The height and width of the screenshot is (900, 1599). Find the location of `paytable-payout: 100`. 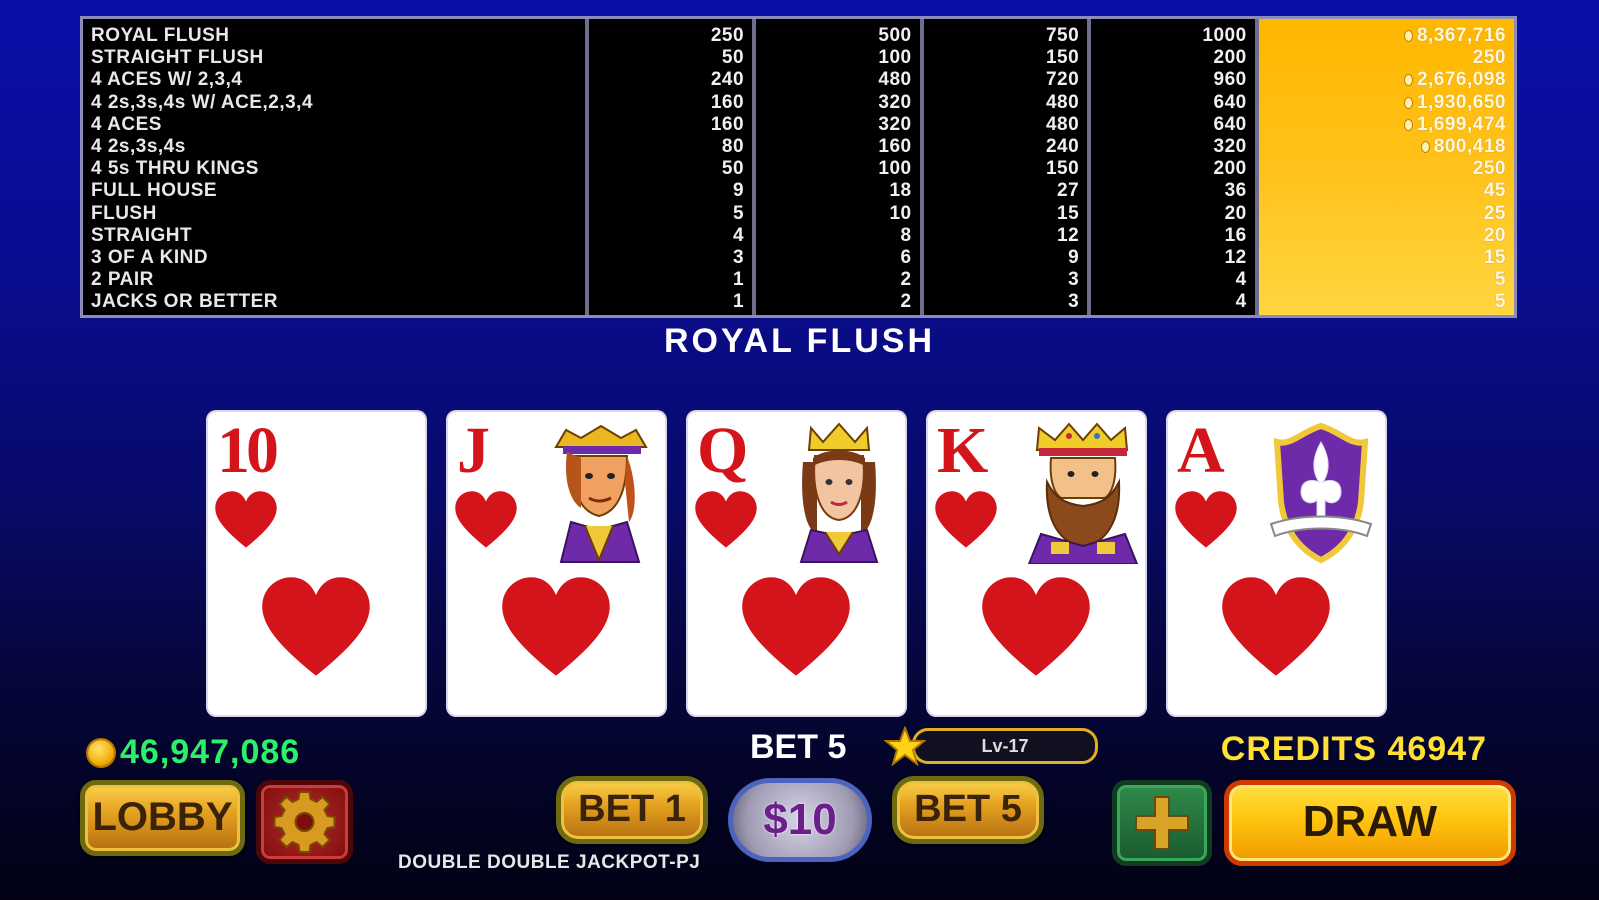

paytable-payout: 100 is located at coordinates (895, 169).